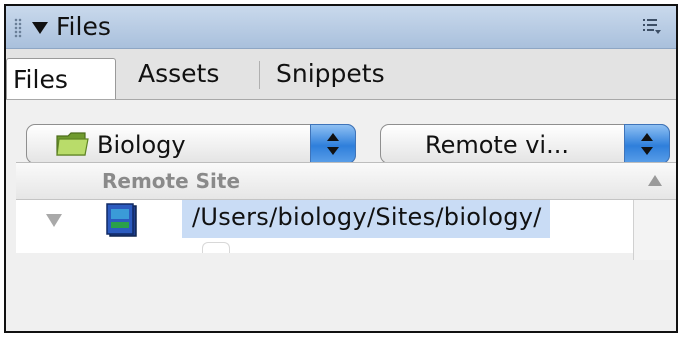 The height and width of the screenshot is (337, 683). I want to click on partial-folder-icon, so click(216, 247).